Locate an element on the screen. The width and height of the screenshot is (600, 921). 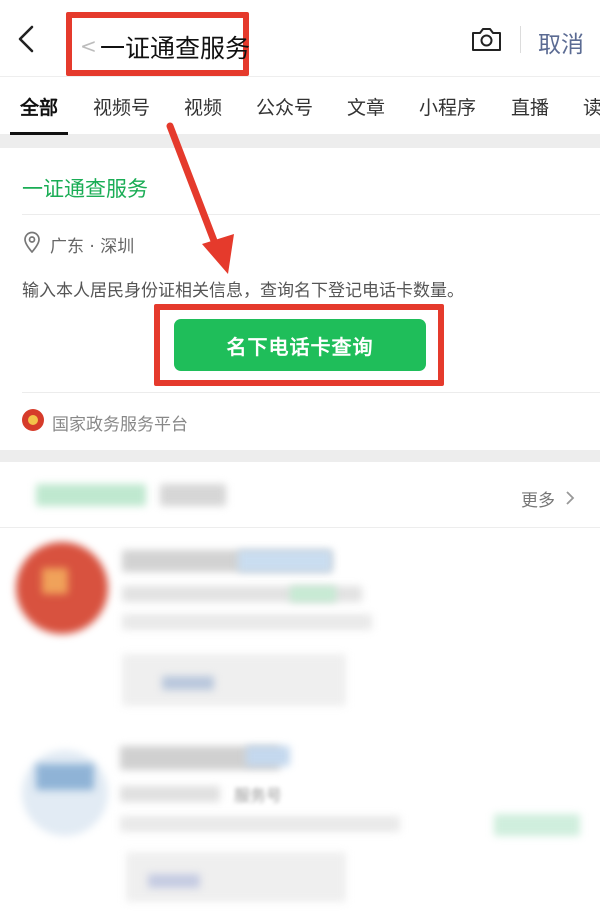
national-emblem-icon is located at coordinates (33, 420).